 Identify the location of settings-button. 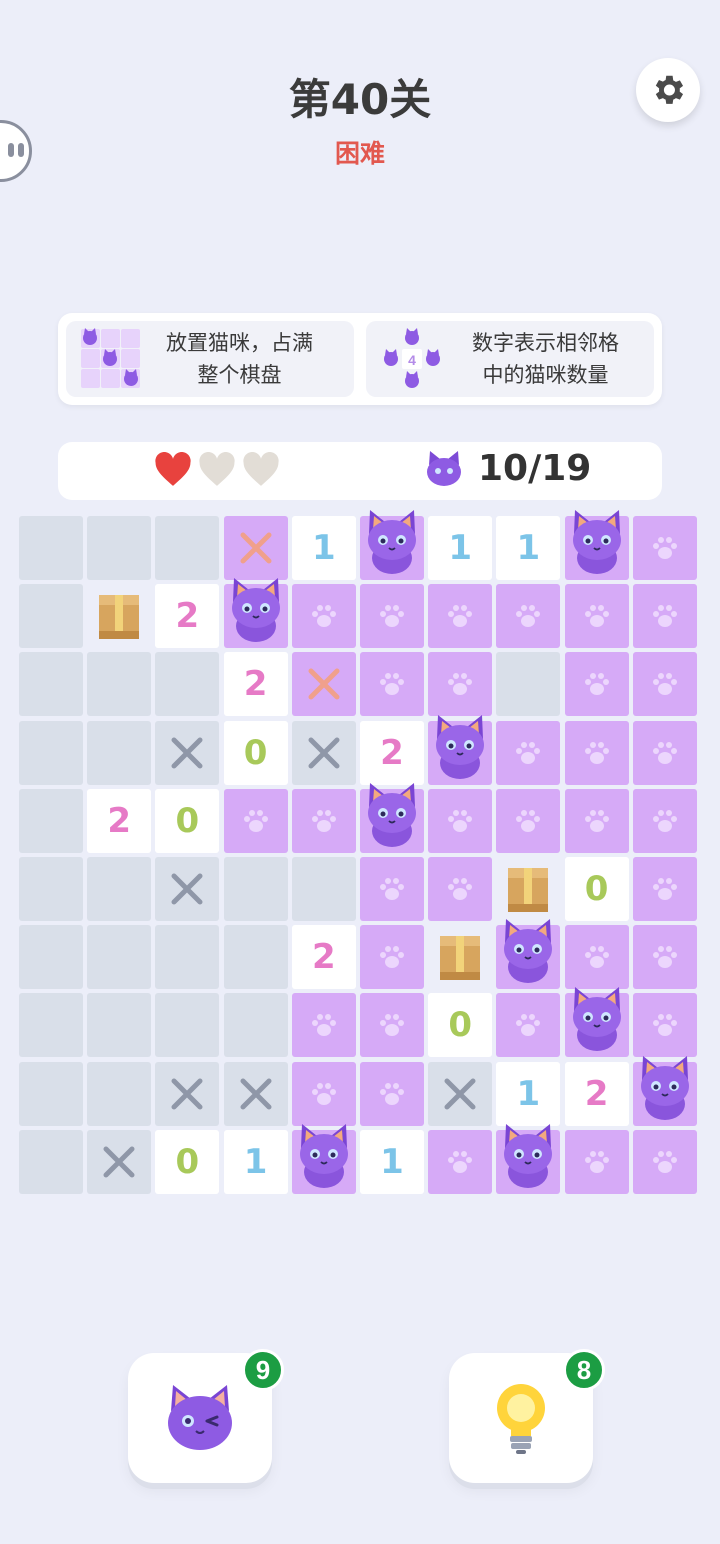
(668, 90).